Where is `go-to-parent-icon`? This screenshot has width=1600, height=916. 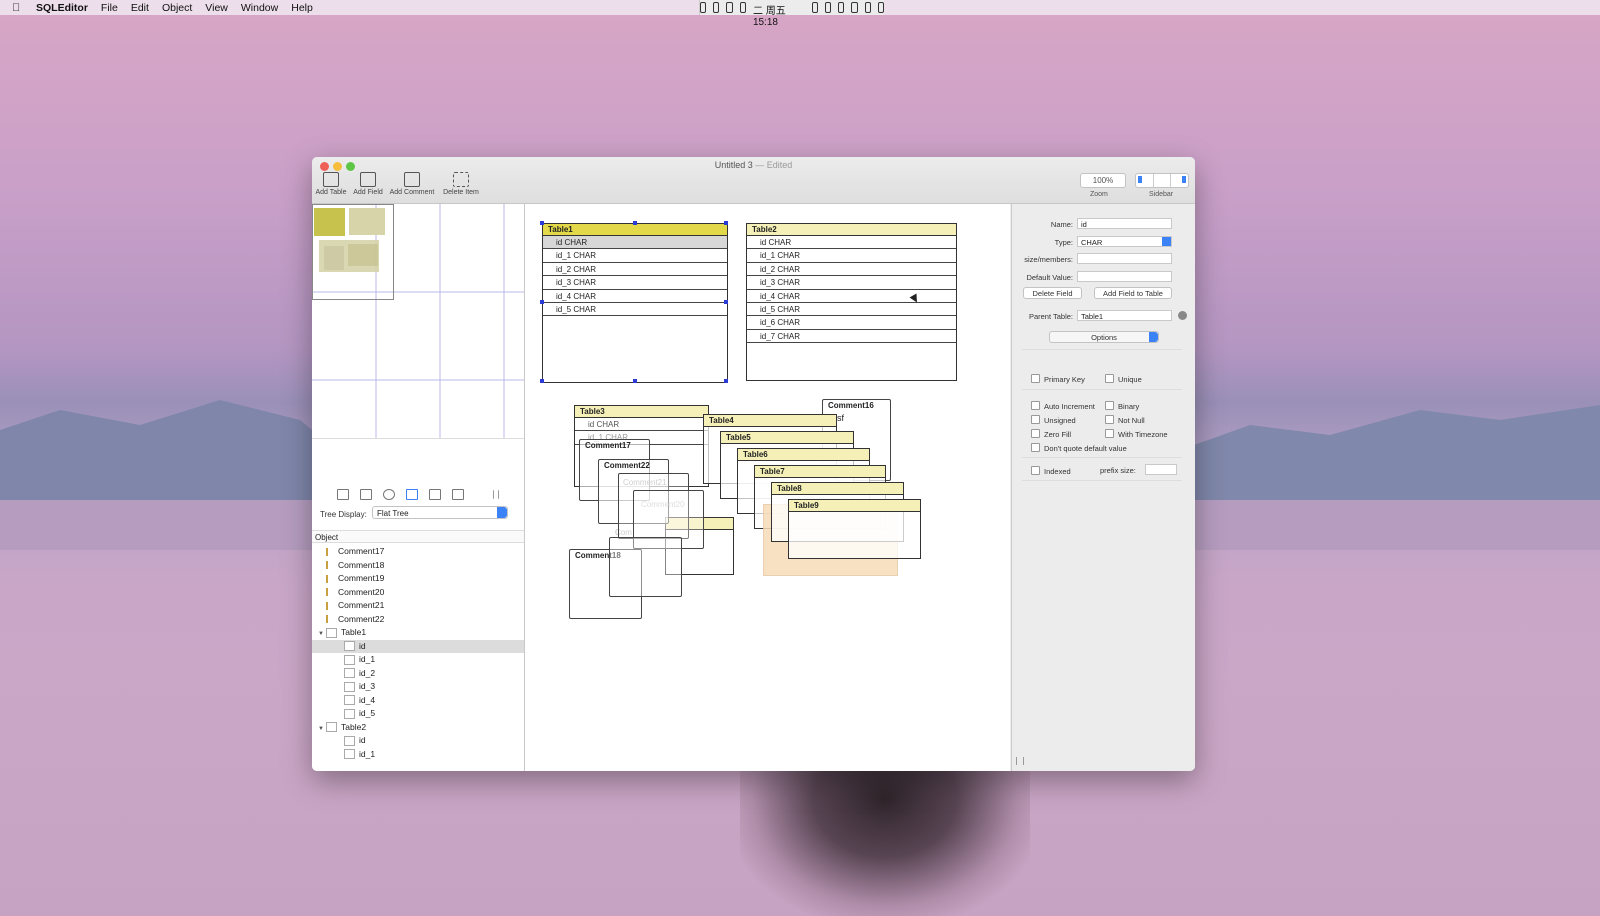 go-to-parent-icon is located at coordinates (1182, 315).